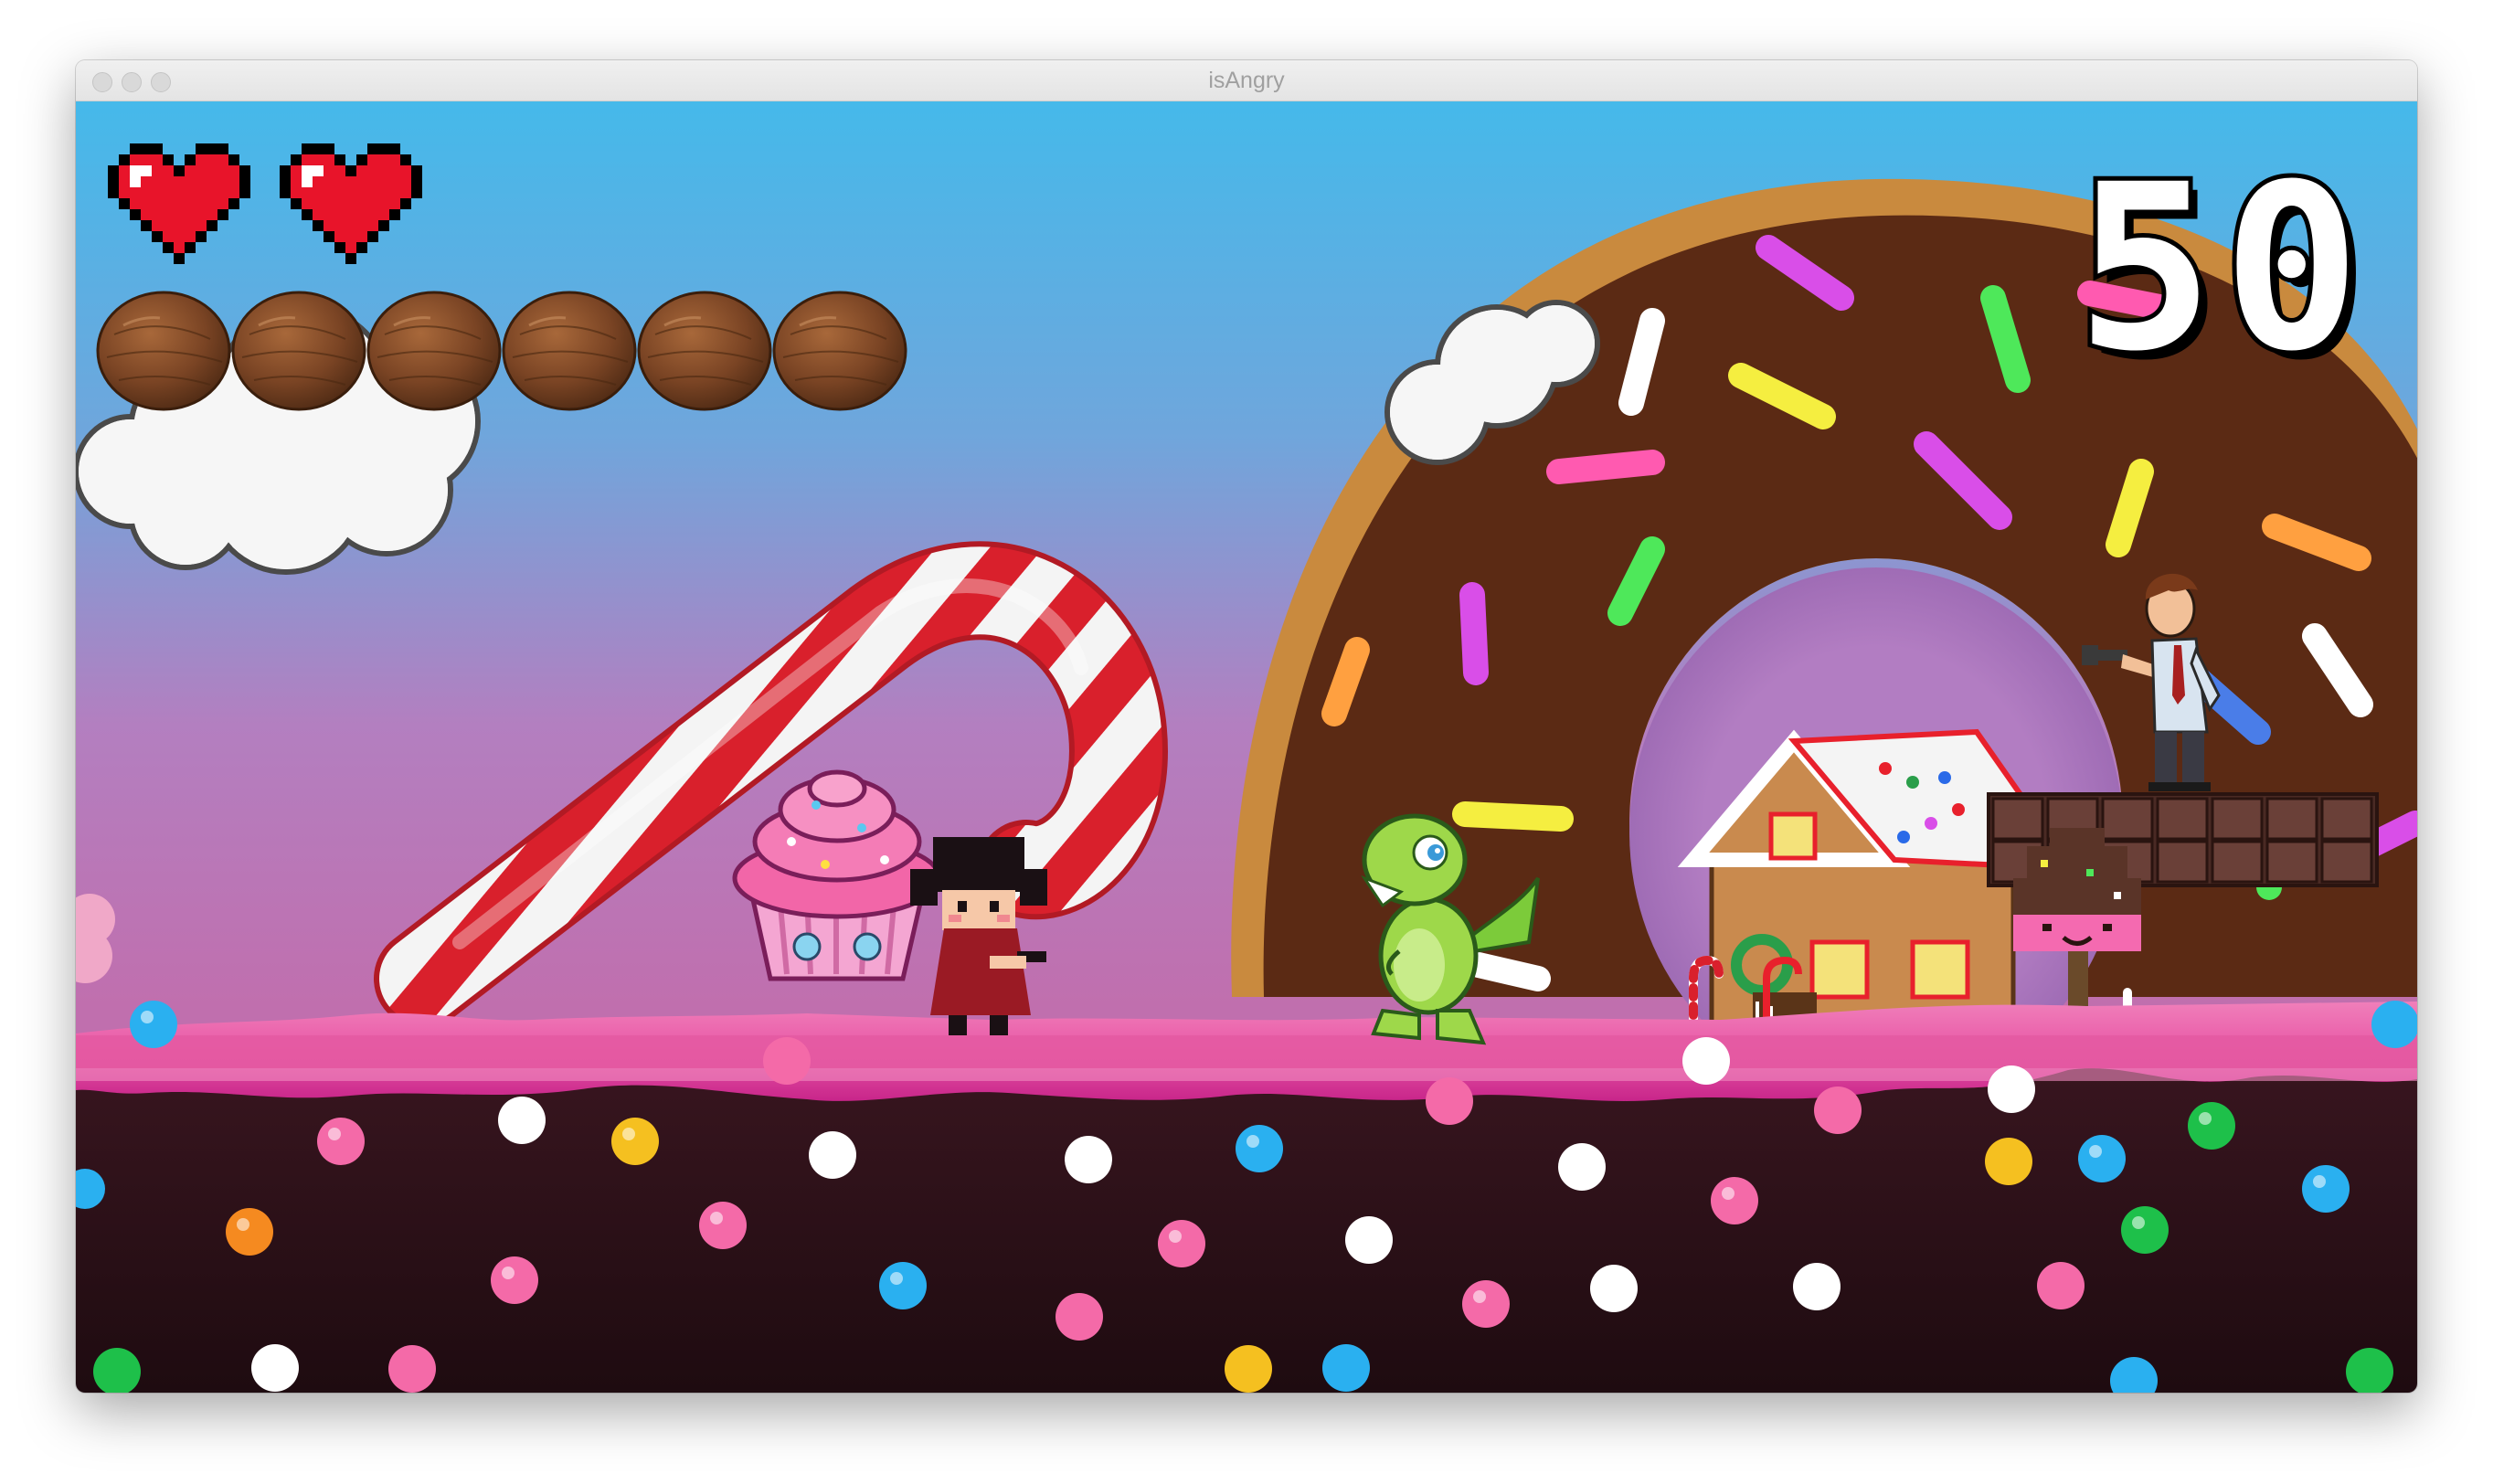  Describe the element at coordinates (265, 206) in the screenshot. I see `lives-display` at that location.